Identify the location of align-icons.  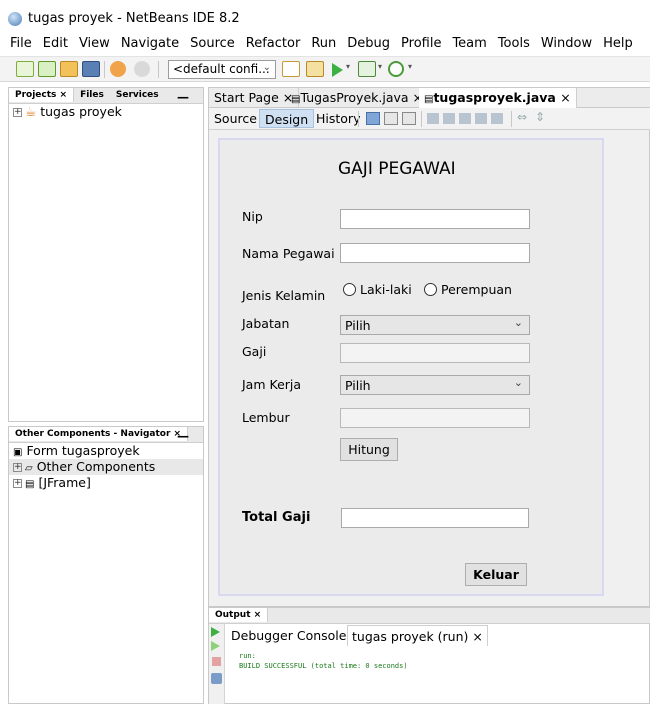
(467, 118).